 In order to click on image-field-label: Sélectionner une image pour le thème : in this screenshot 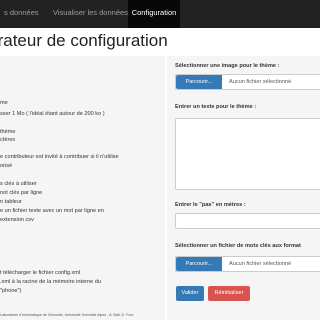, I will do `click(227, 66)`.